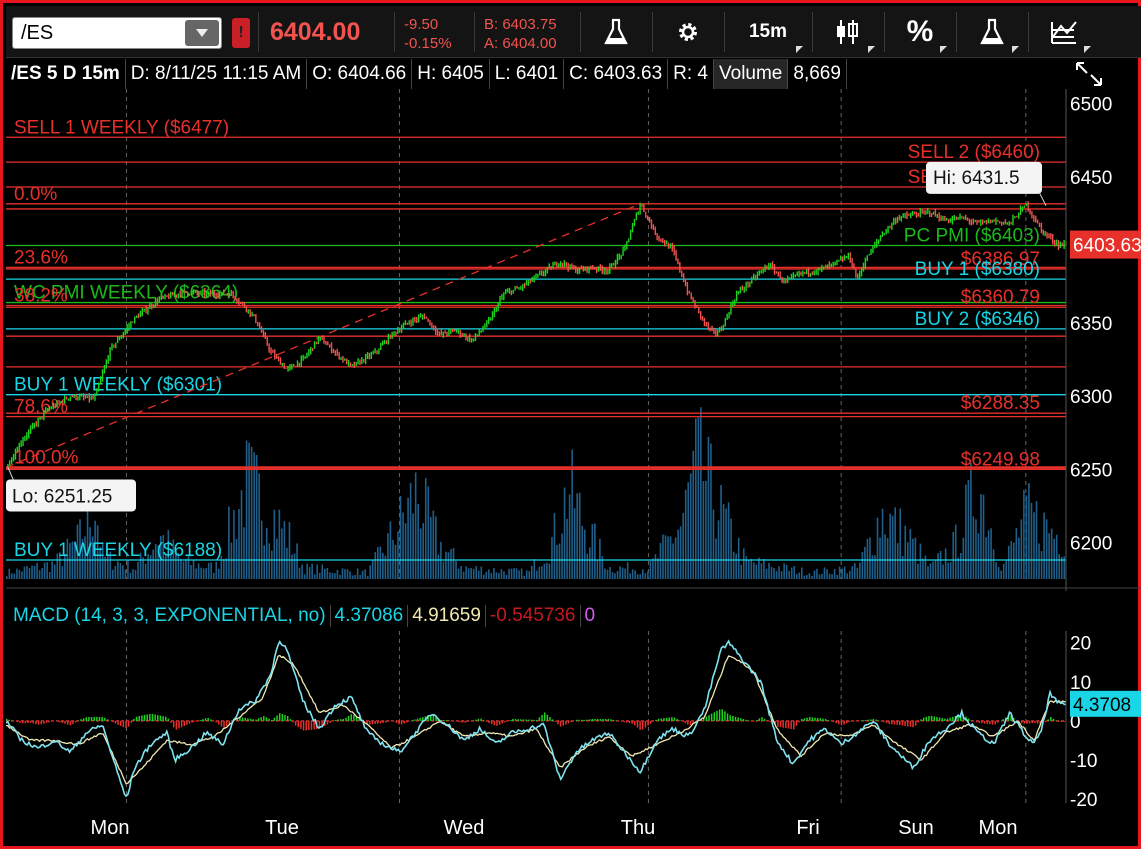 The image size is (1141, 849). I want to click on expand-icon, so click(1089, 74).